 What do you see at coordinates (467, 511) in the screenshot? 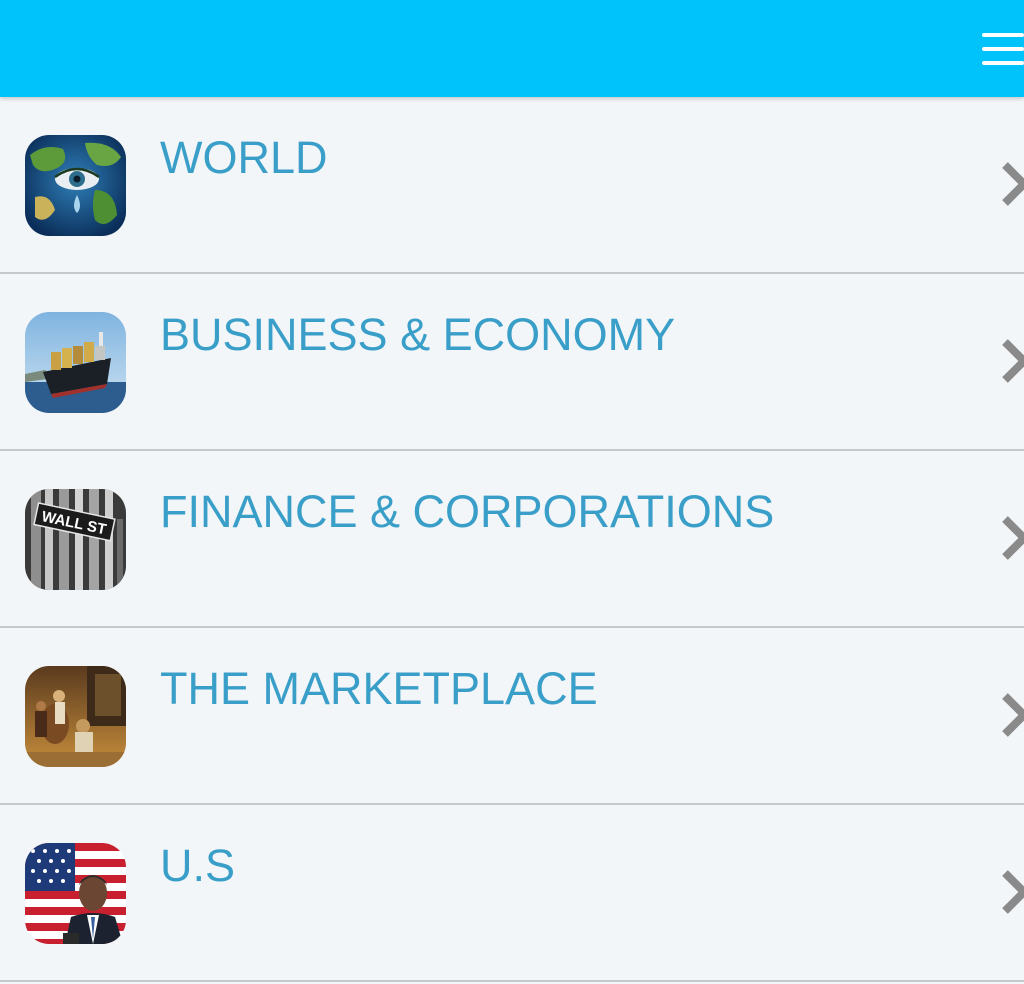
I see `category-label: FINANCE & CORPORATIONS` at bounding box center [467, 511].